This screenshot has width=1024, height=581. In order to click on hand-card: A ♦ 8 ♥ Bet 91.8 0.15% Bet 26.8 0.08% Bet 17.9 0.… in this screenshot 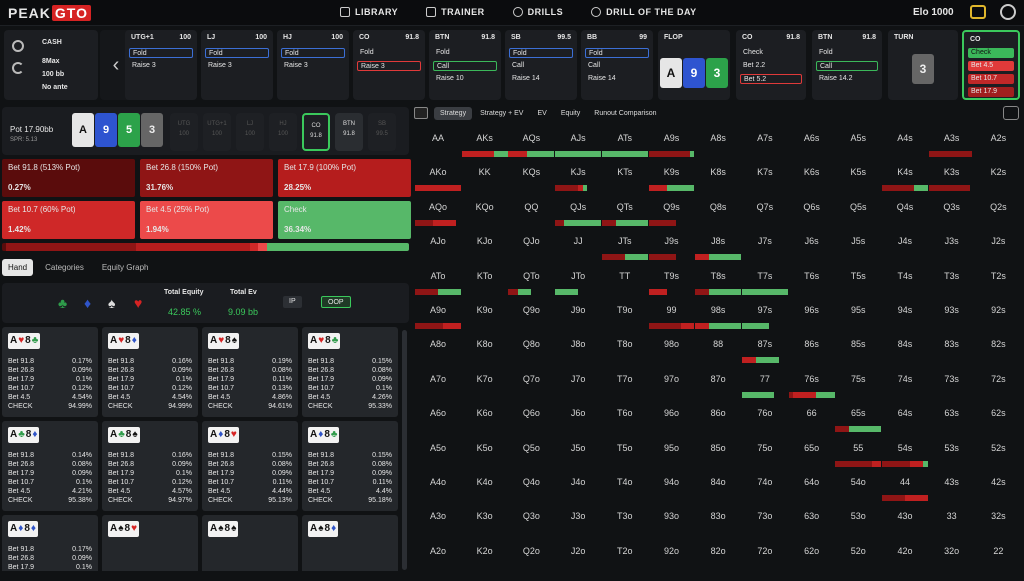, I will do `click(250, 466)`.